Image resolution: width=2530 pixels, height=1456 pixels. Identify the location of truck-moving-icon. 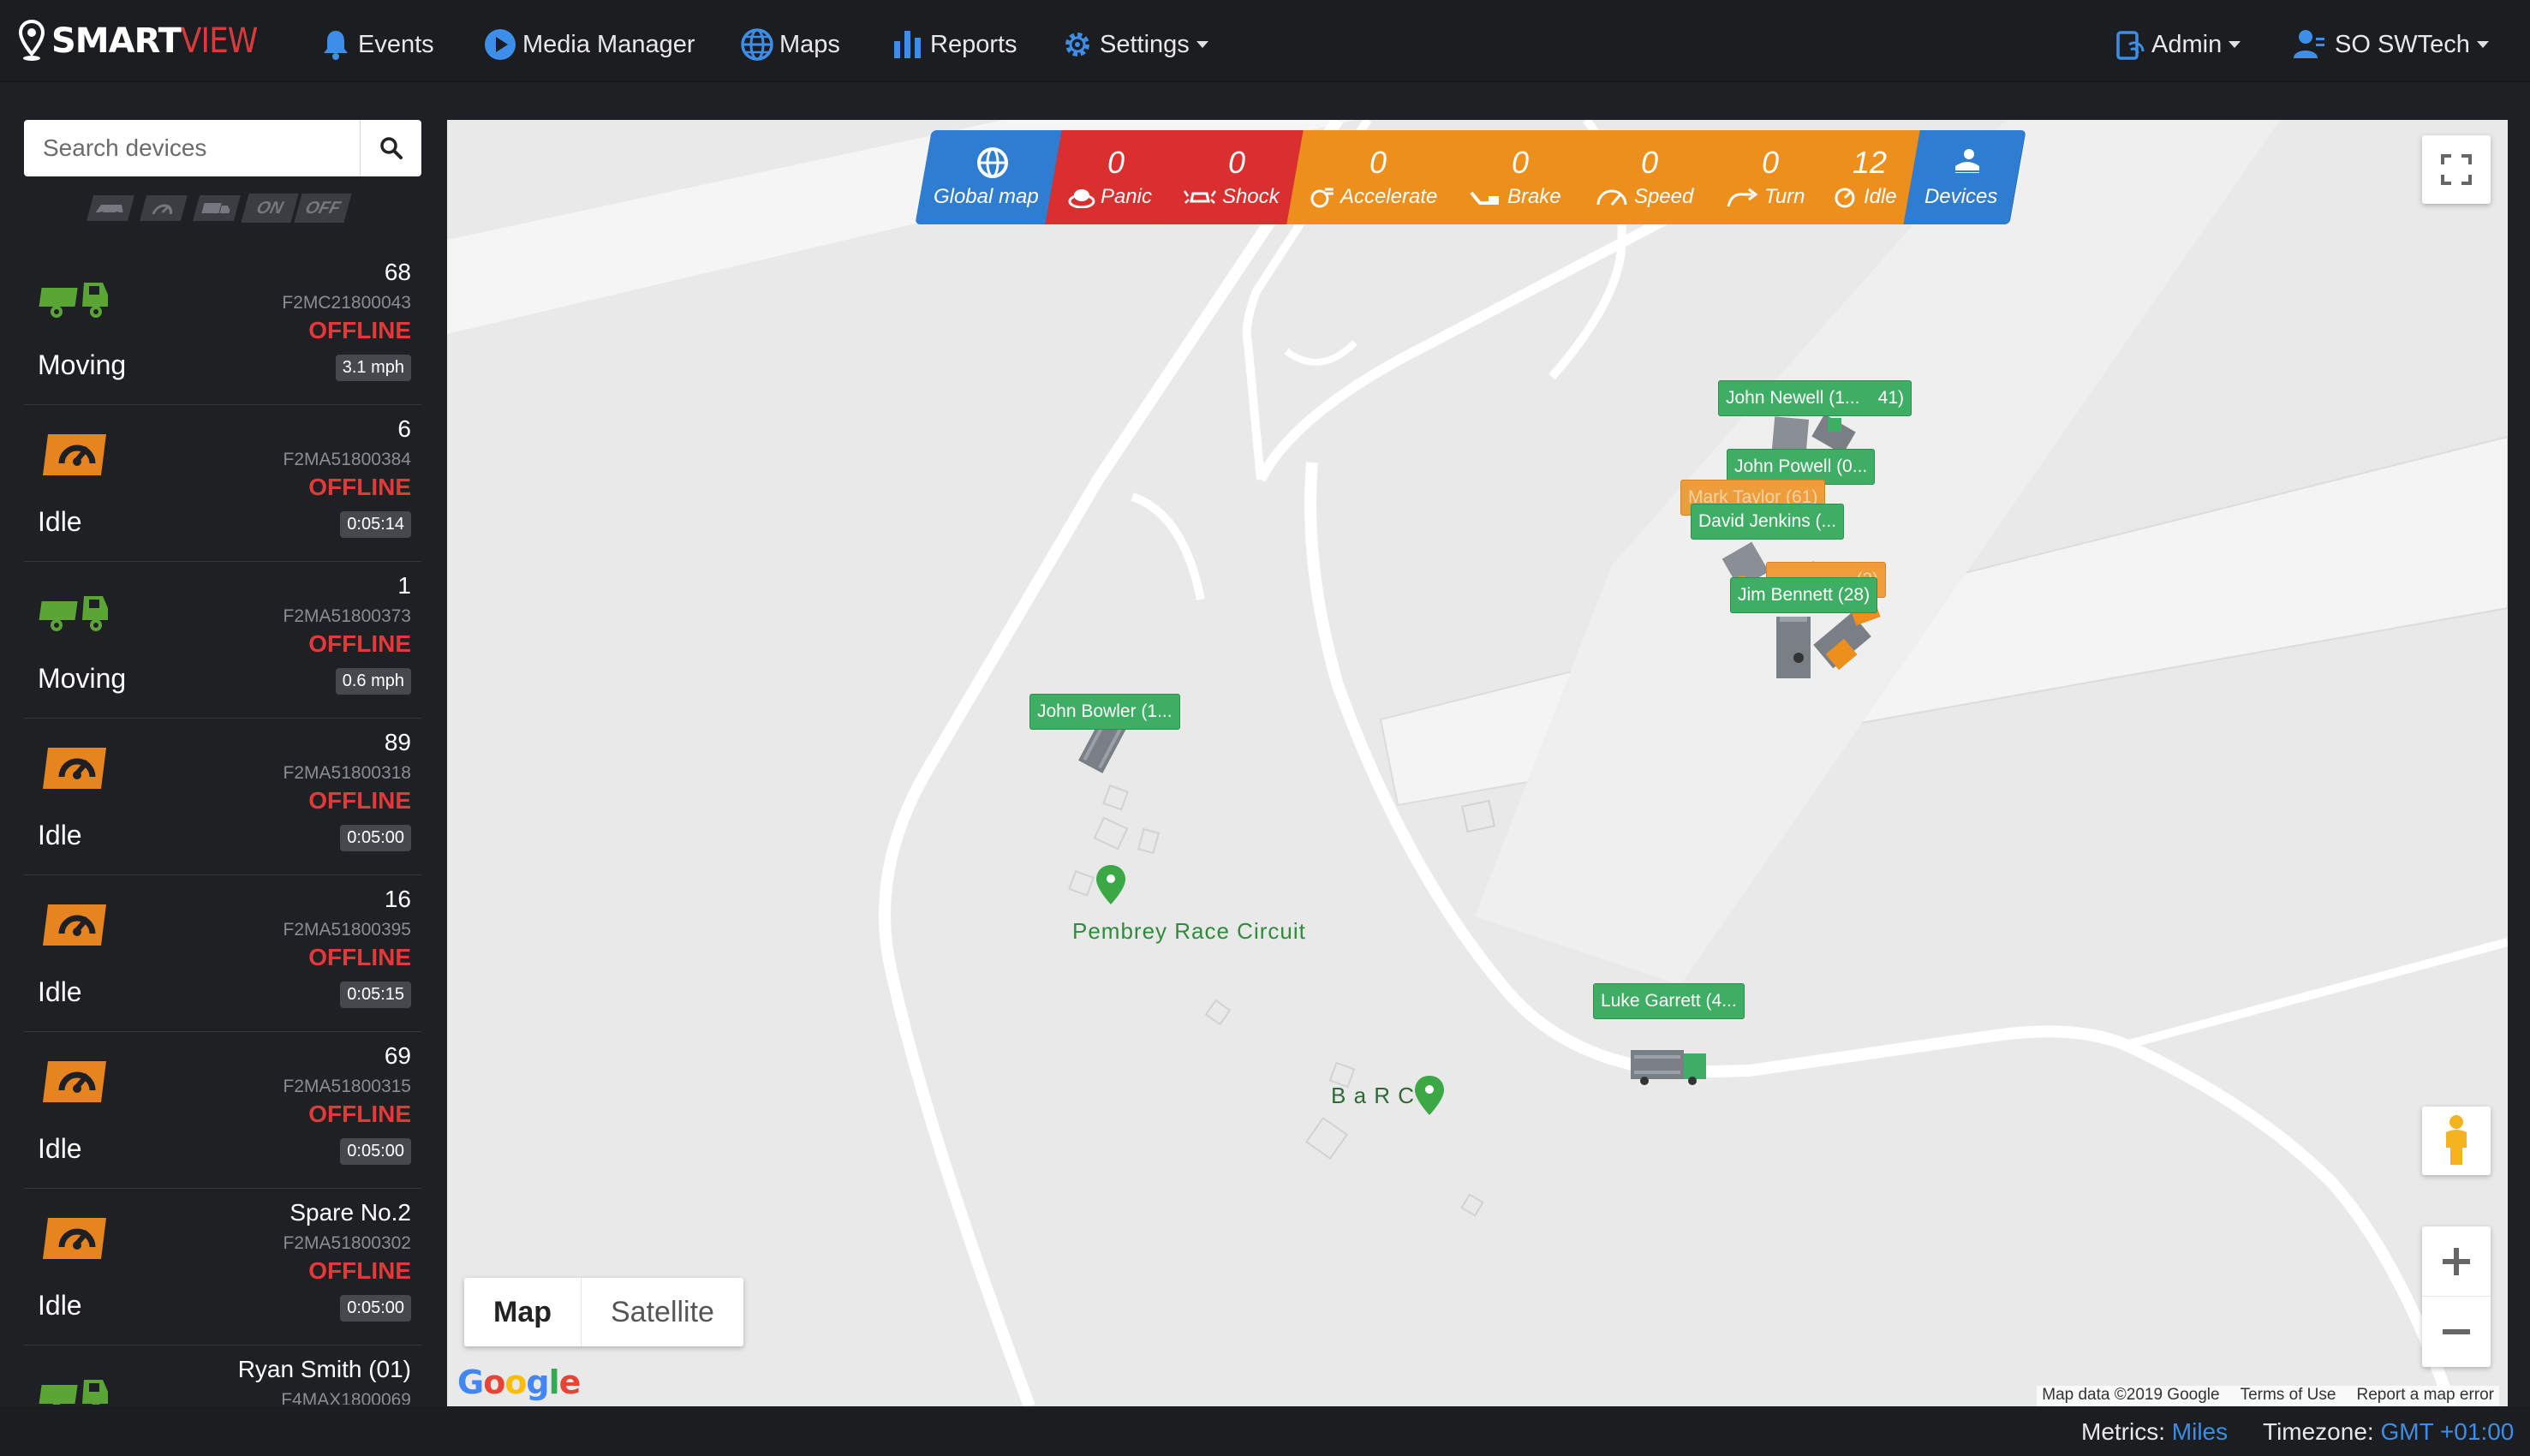
(73, 1392).